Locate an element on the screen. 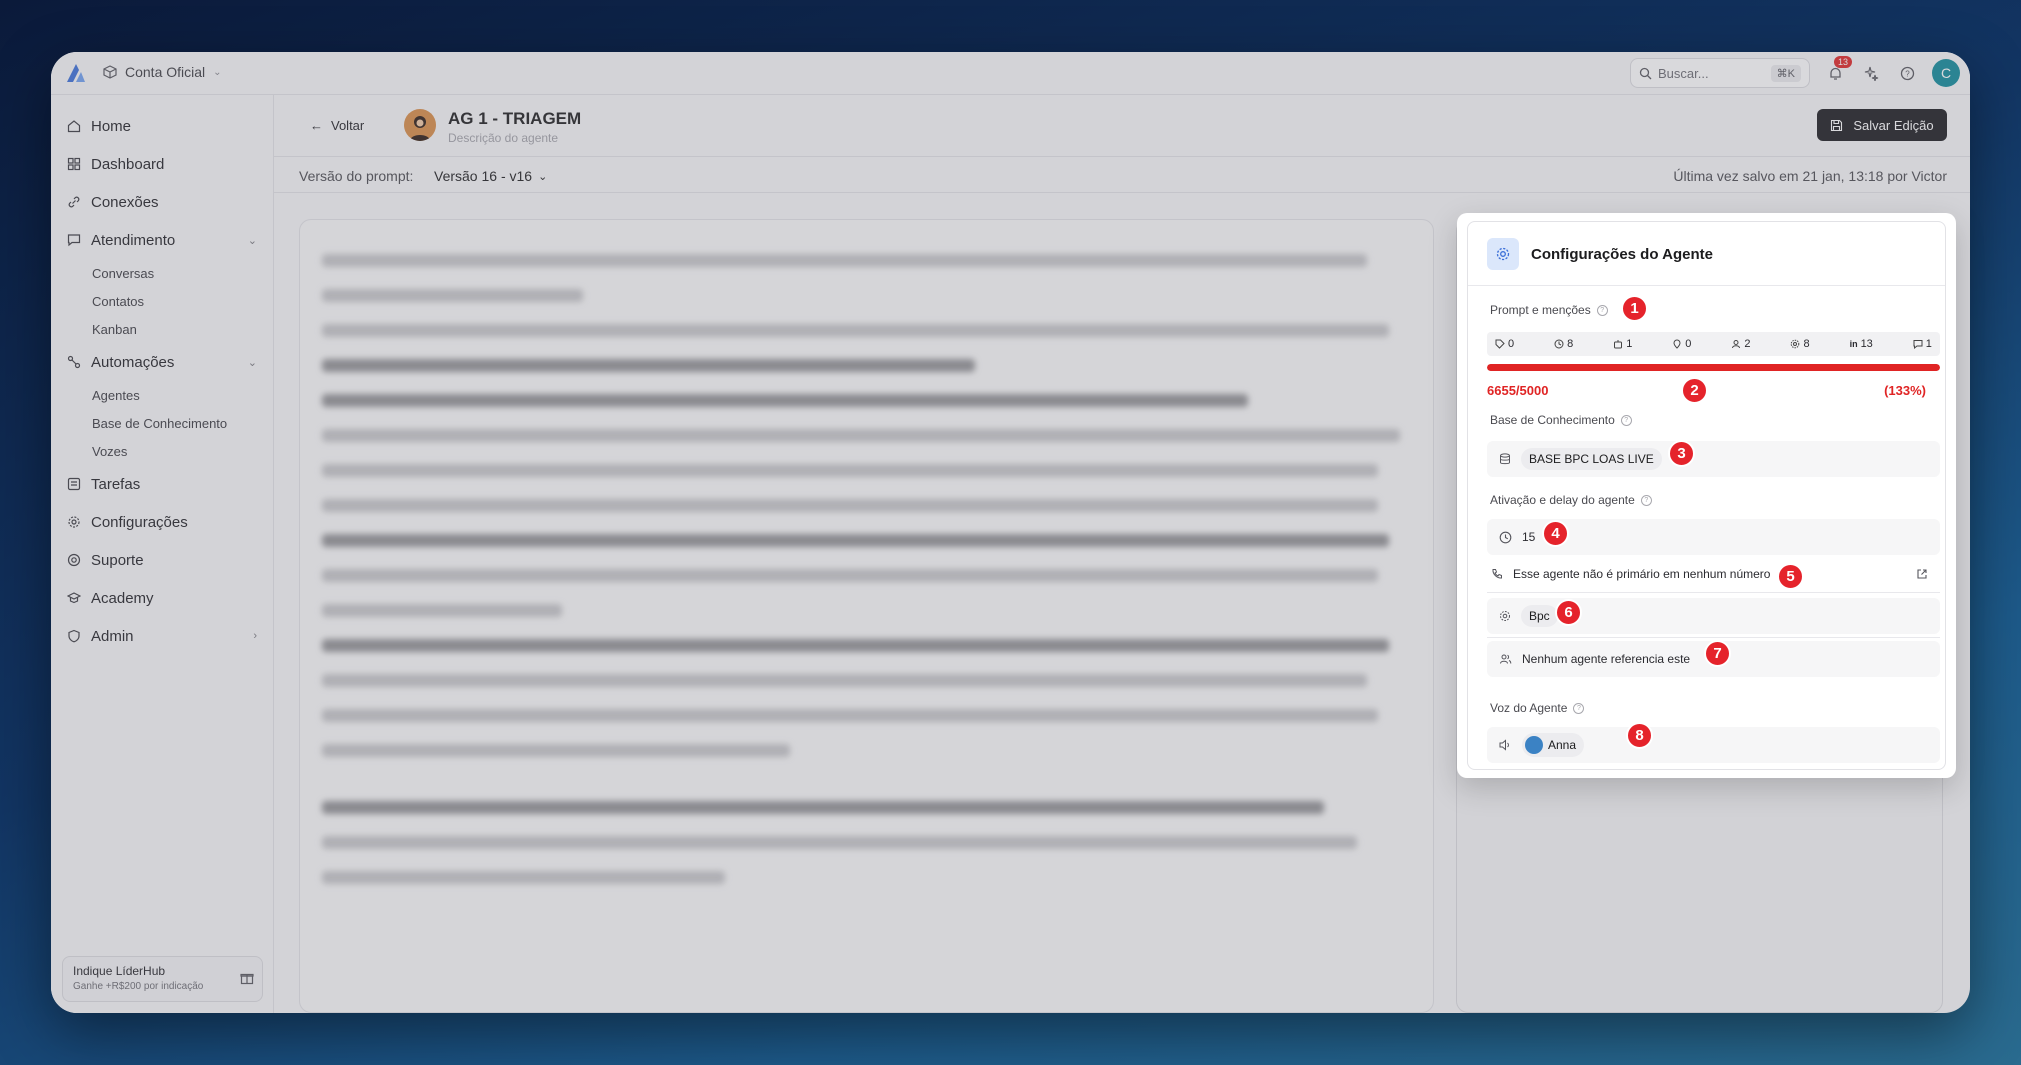  notification-badge: 13 is located at coordinates (1842, 62).